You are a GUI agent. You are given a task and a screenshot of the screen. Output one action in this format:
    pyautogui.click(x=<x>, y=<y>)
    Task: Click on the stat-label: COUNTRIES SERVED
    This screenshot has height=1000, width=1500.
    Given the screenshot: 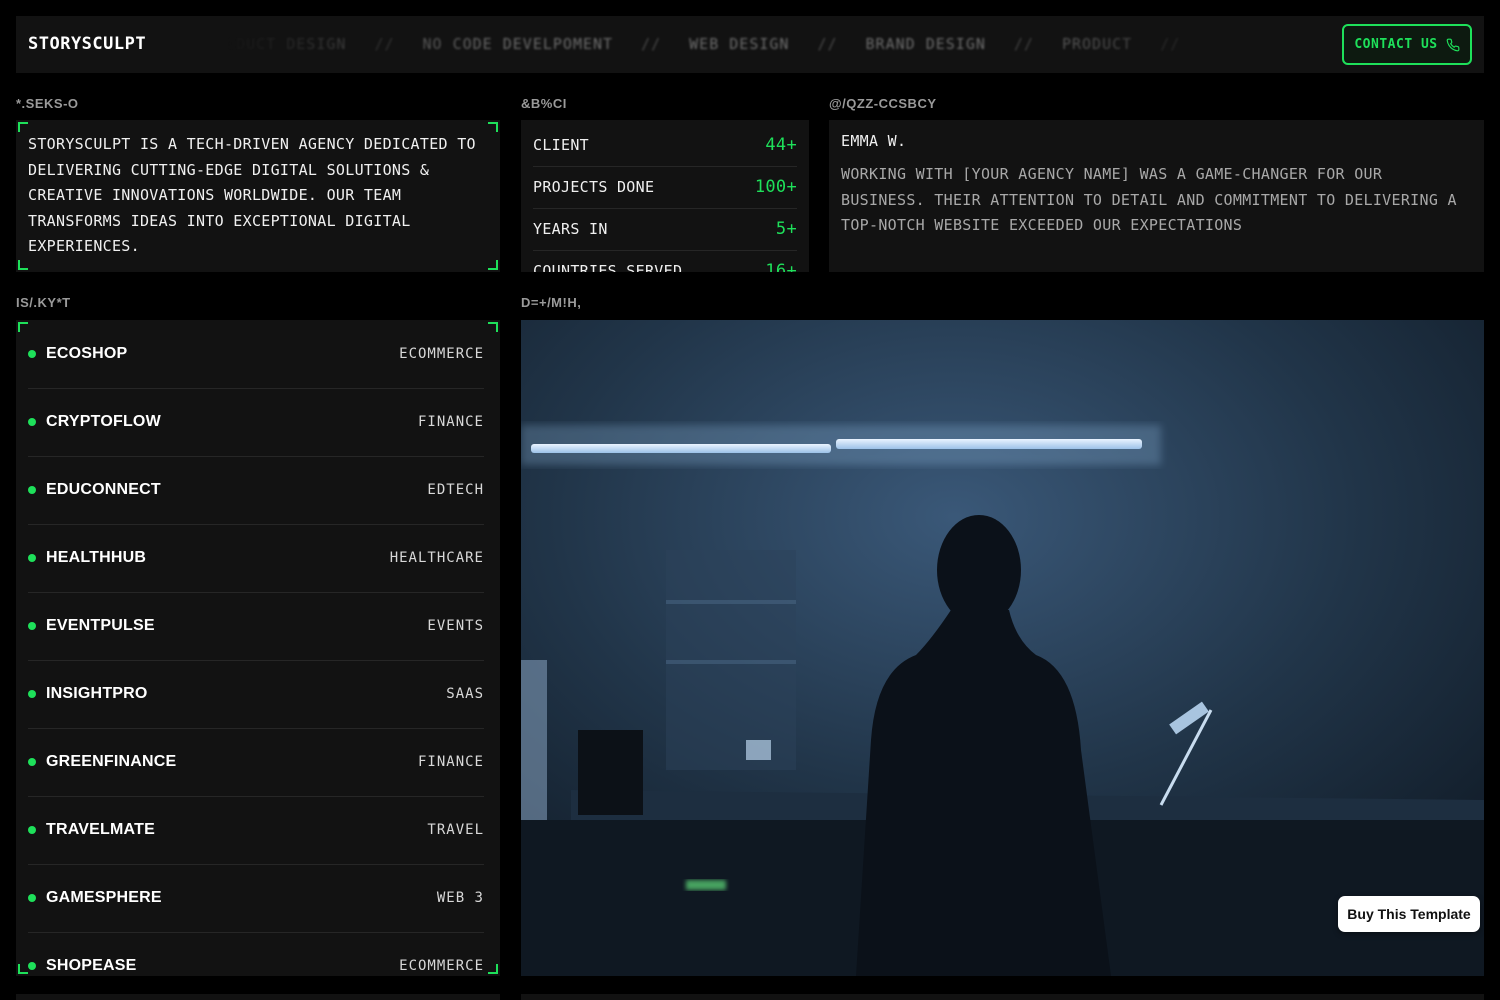 What is the action you would take?
    pyautogui.click(x=608, y=267)
    